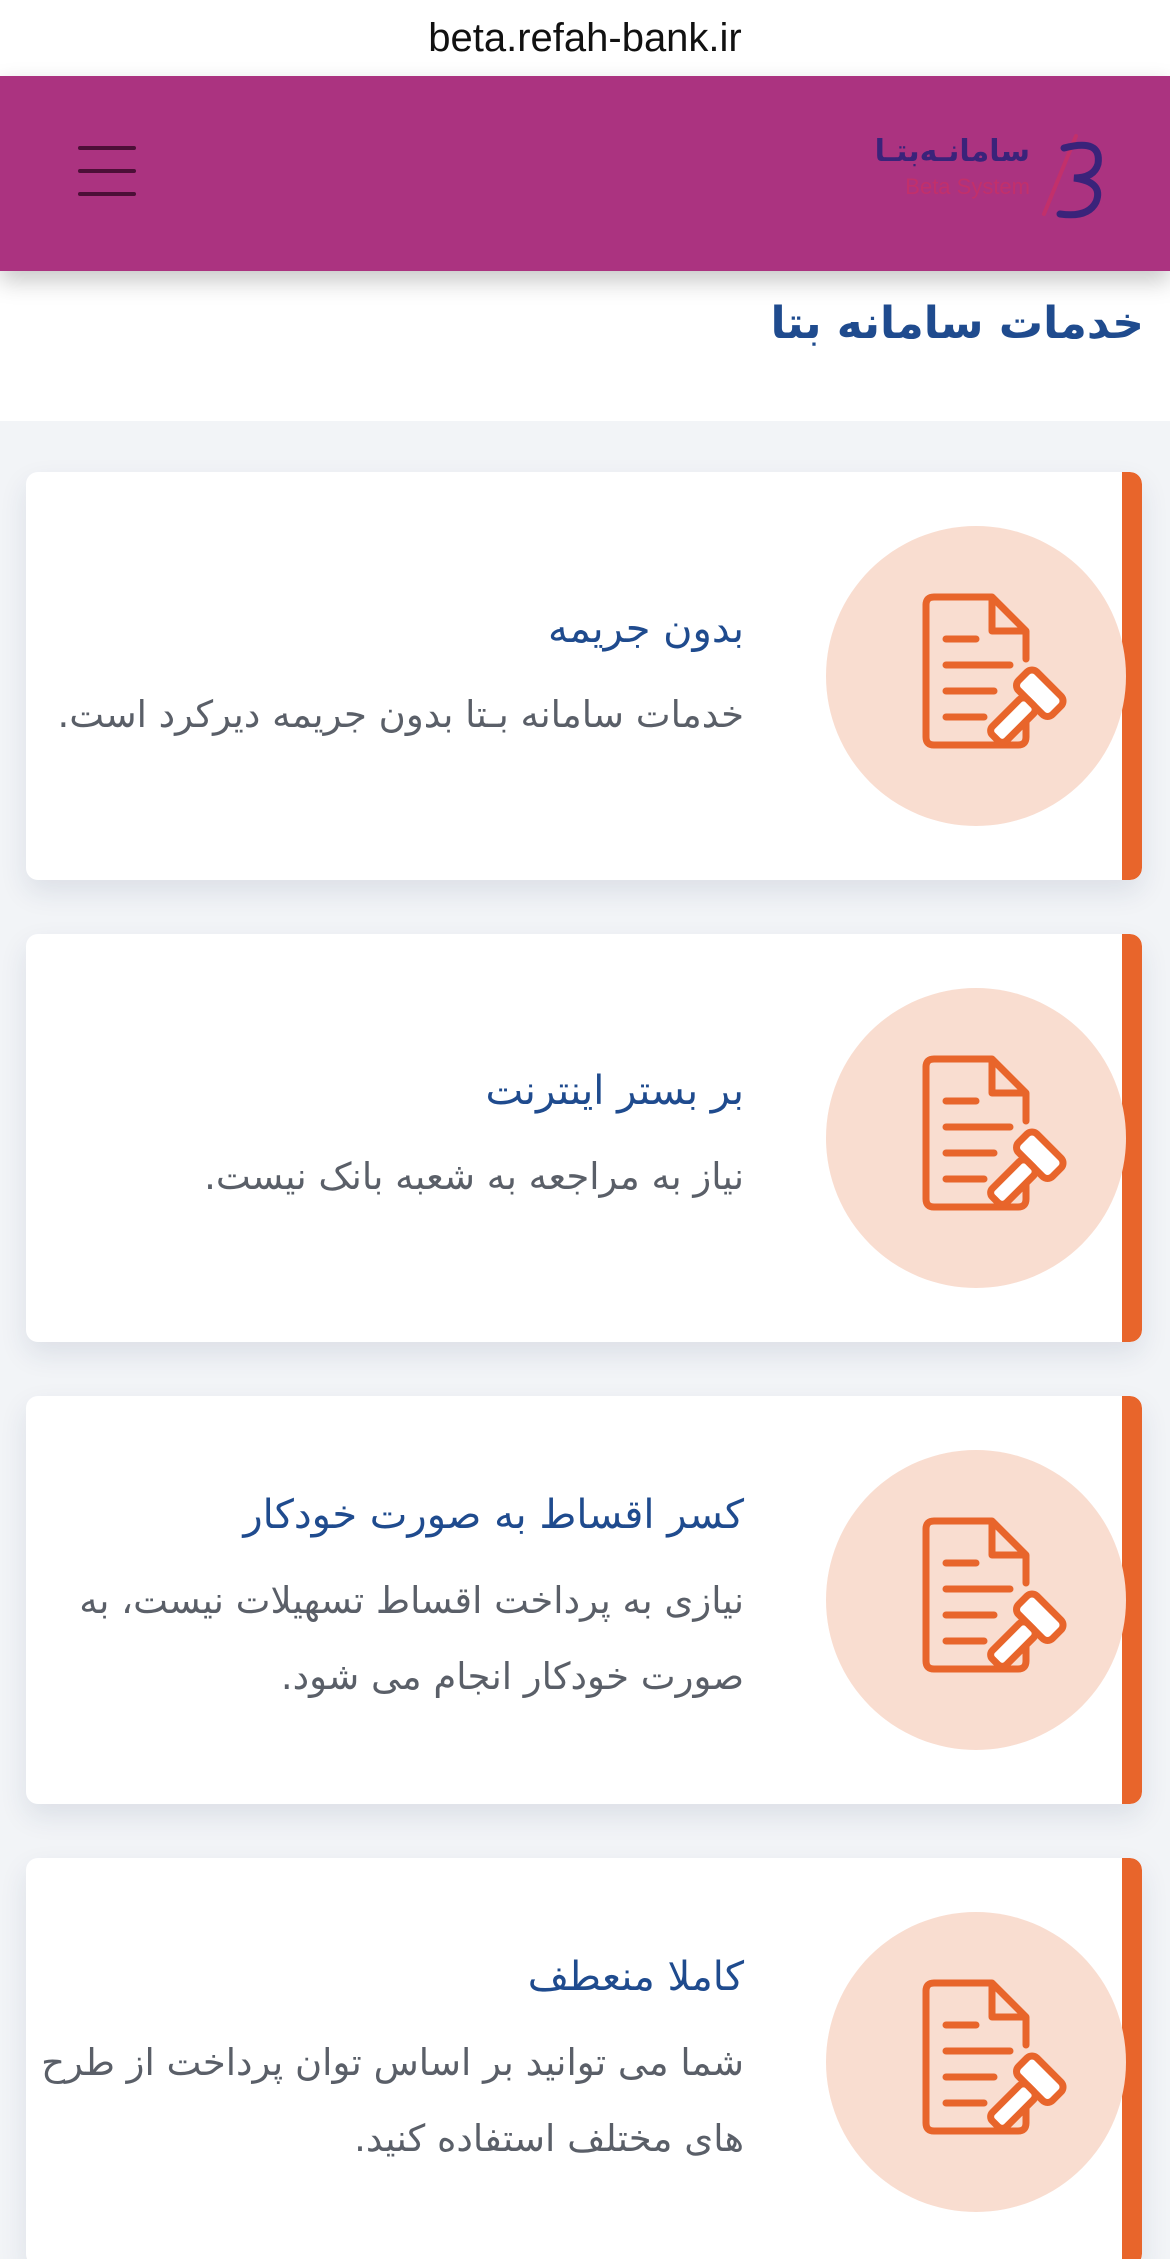 The width and height of the screenshot is (1170, 2259). I want to click on logo-text-en: Beta System, so click(967, 186).